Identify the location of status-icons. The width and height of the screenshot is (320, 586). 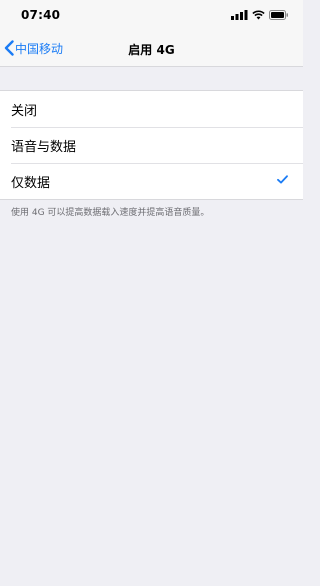
(260, 15).